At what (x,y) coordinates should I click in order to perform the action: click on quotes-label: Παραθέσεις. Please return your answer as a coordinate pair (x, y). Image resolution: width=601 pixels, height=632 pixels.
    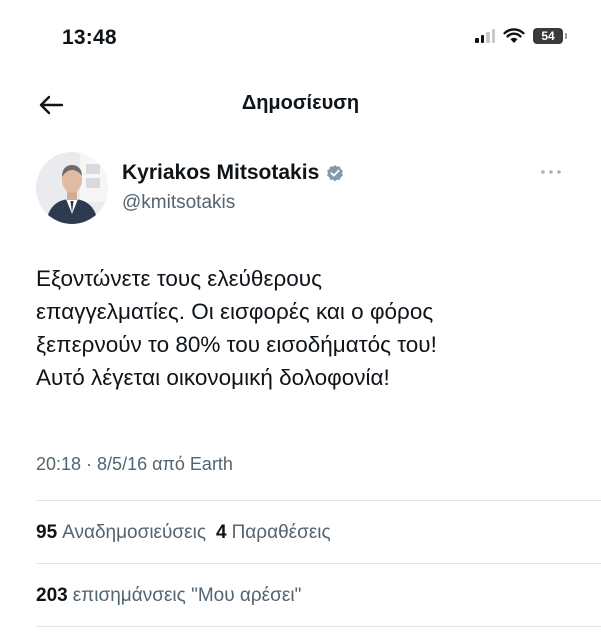
    Looking at the image, I should click on (281, 532).